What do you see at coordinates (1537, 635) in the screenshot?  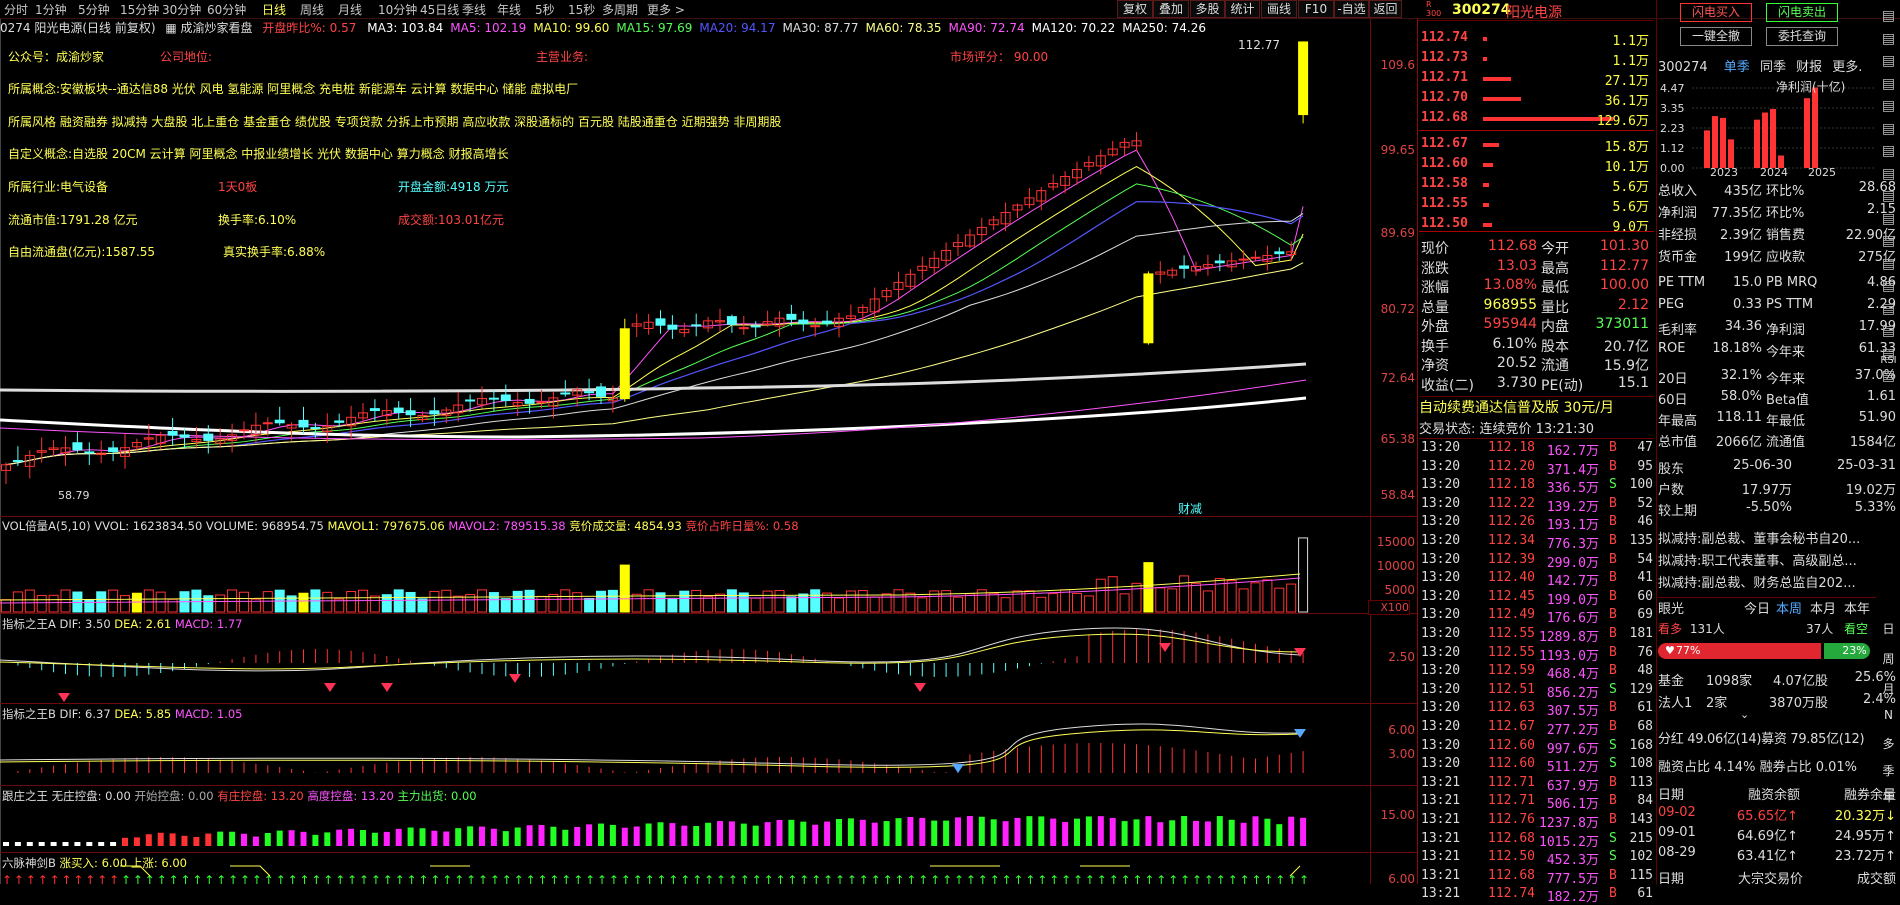 I see `tick-row: 13:20 112.55 1289.8万 B 181` at bounding box center [1537, 635].